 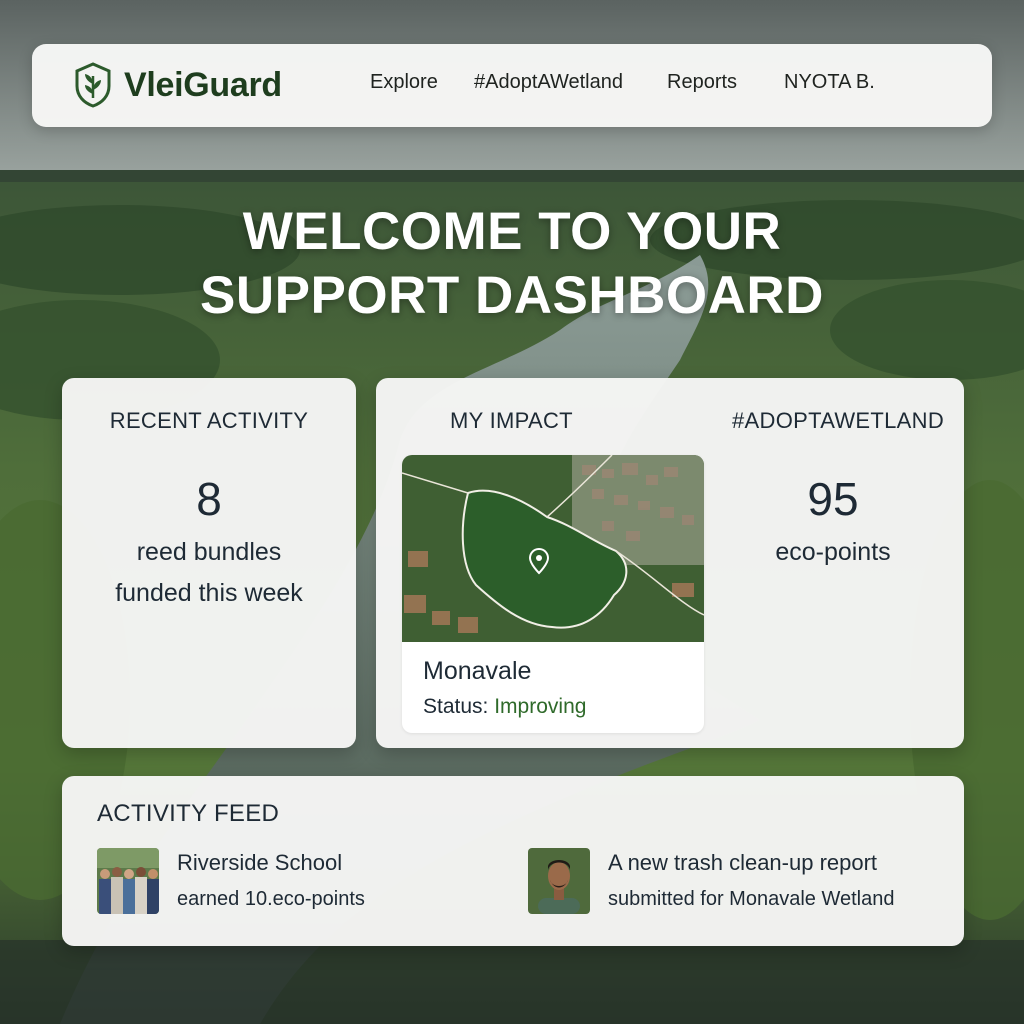 I want to click on page-title: WELCOME TO YOUR SUPPORT DASHBOARD, so click(x=512, y=264).